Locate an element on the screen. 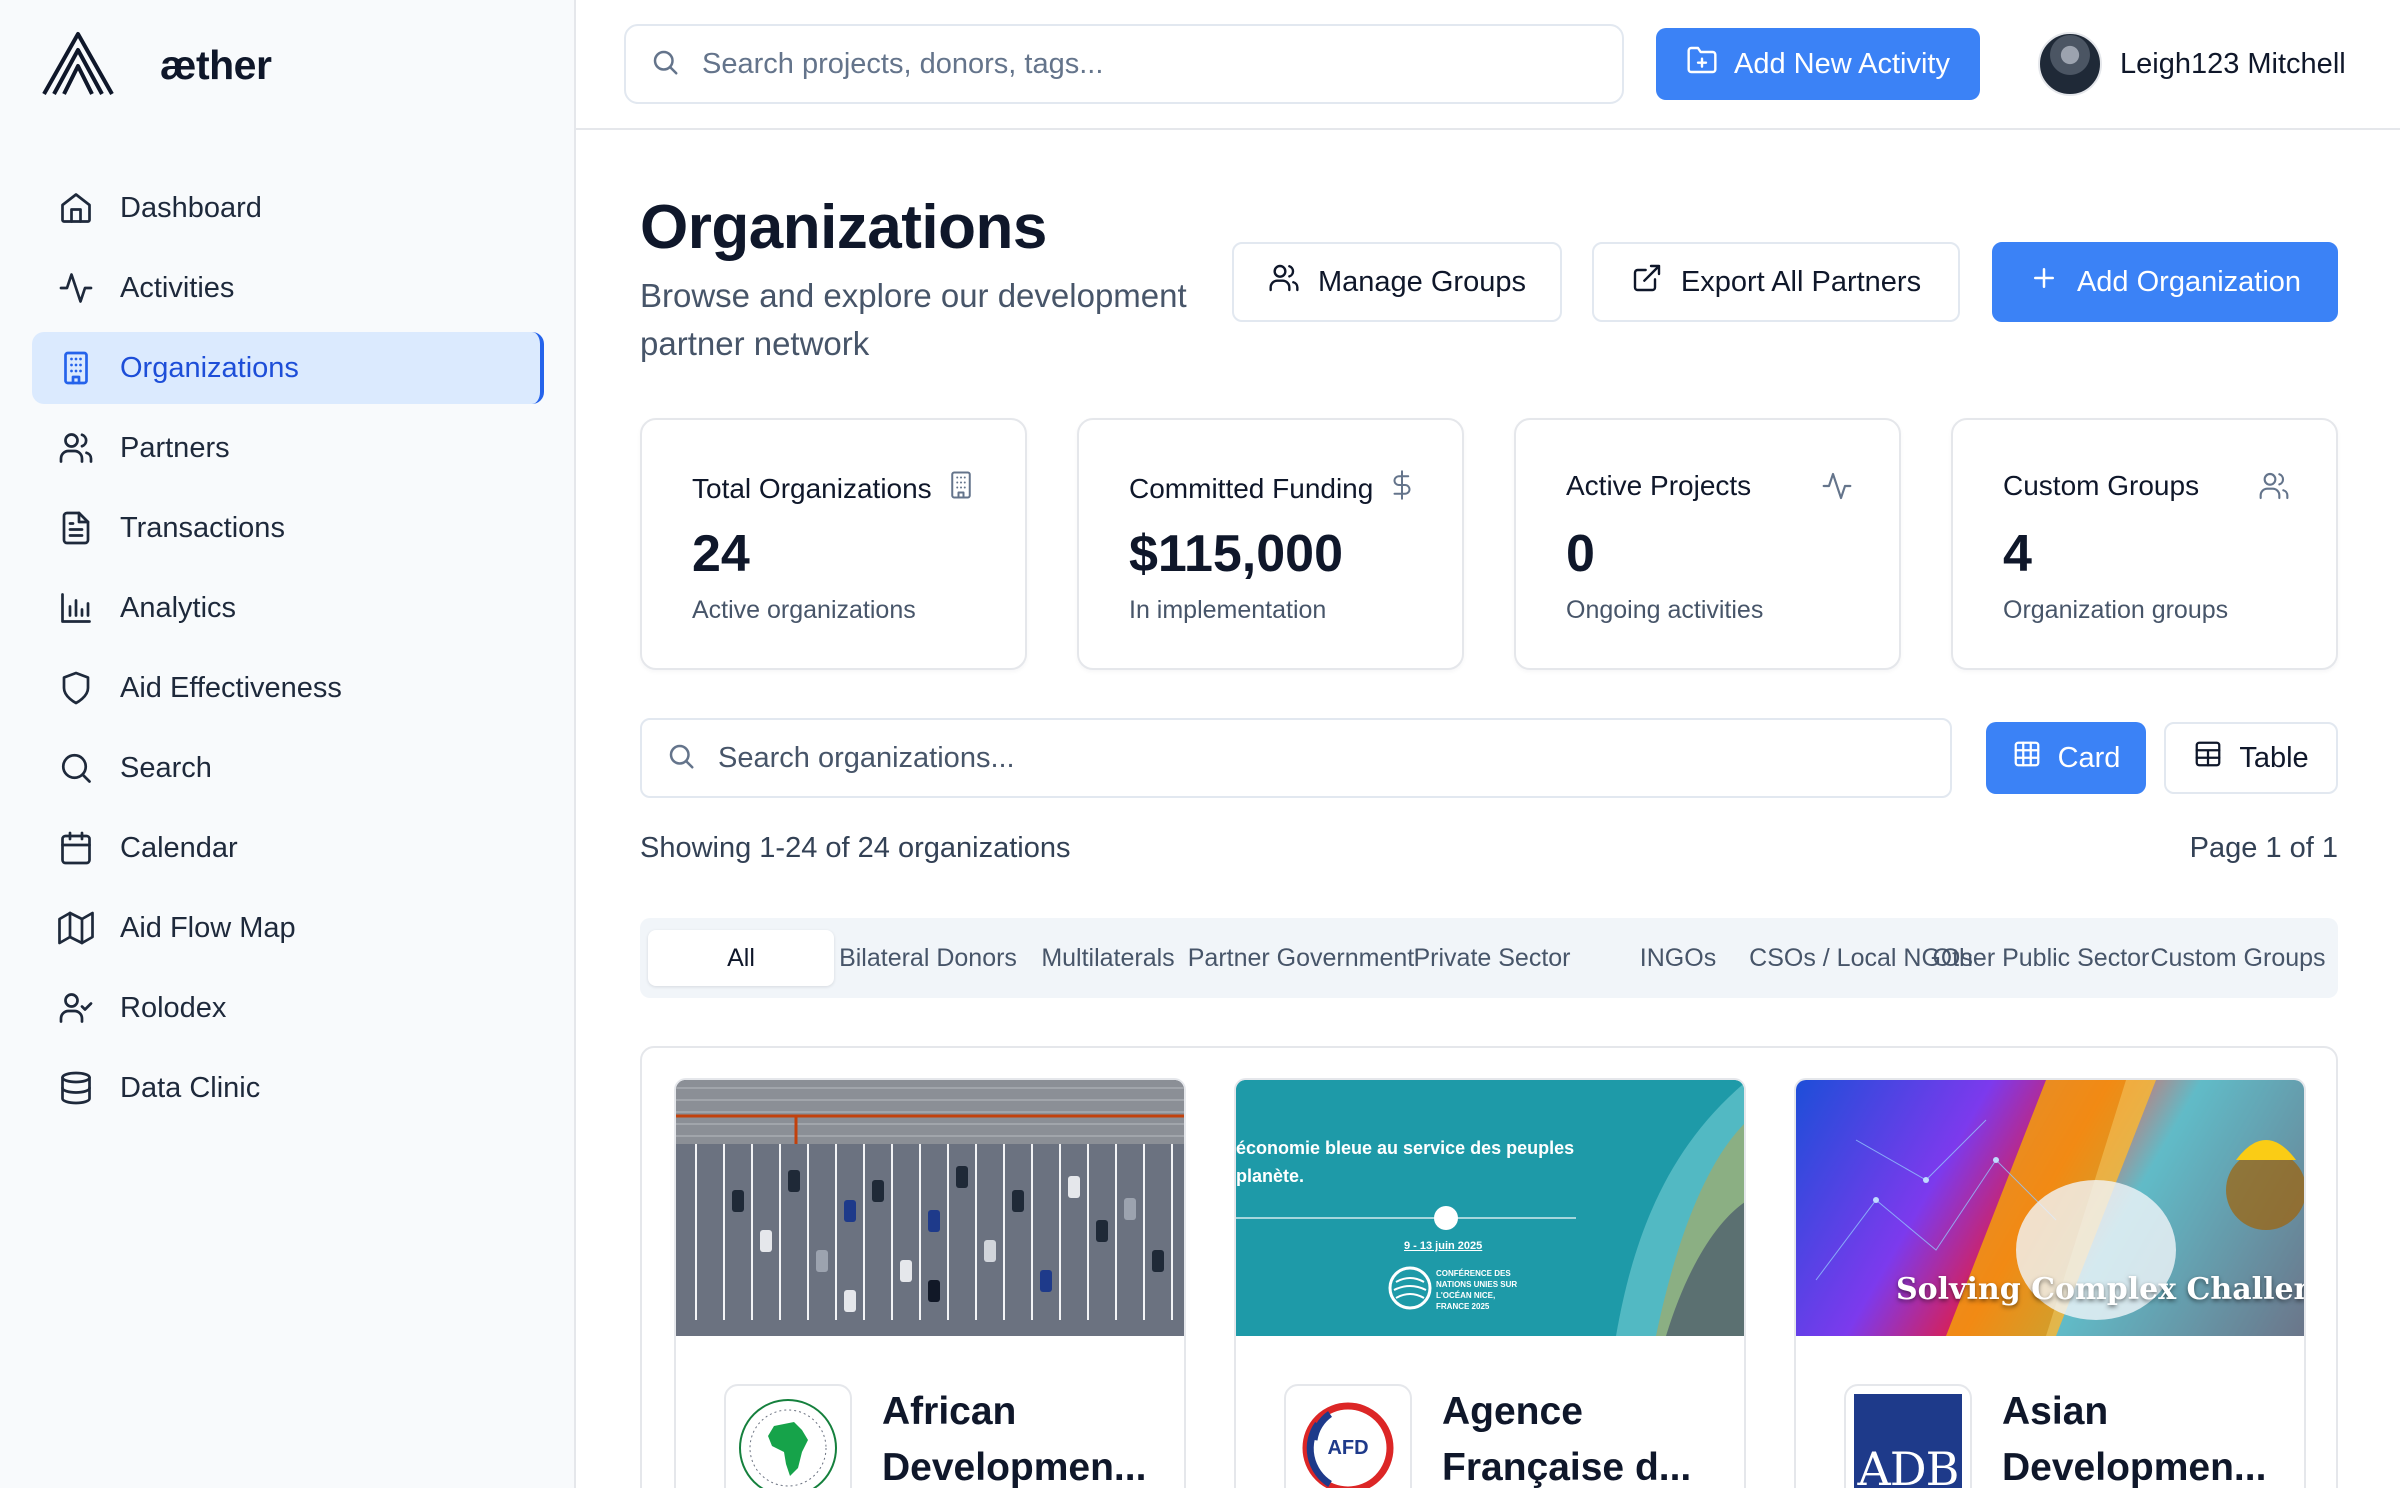 The height and width of the screenshot is (1488, 2400). folder-plus-icon is located at coordinates (1702, 64).